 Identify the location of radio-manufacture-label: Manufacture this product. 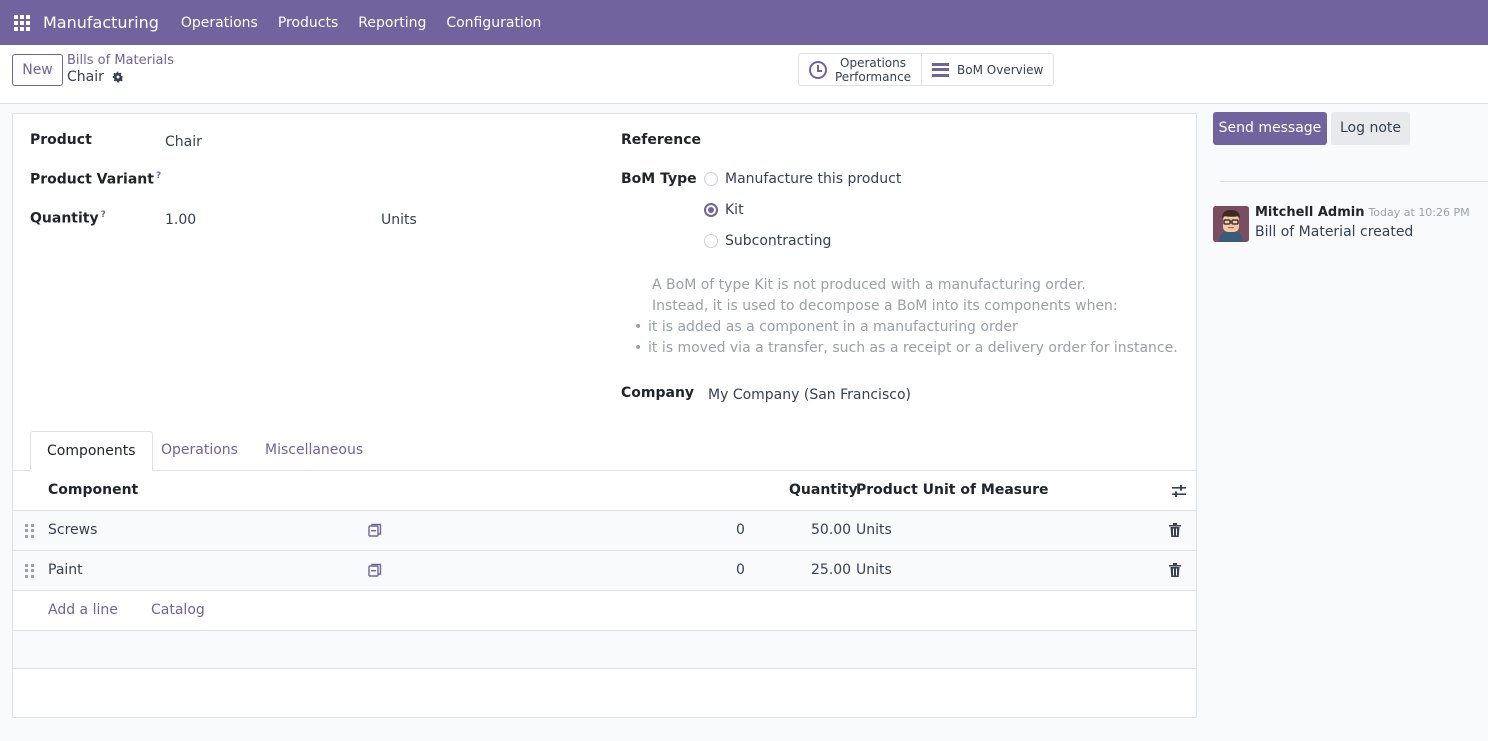
(813, 179).